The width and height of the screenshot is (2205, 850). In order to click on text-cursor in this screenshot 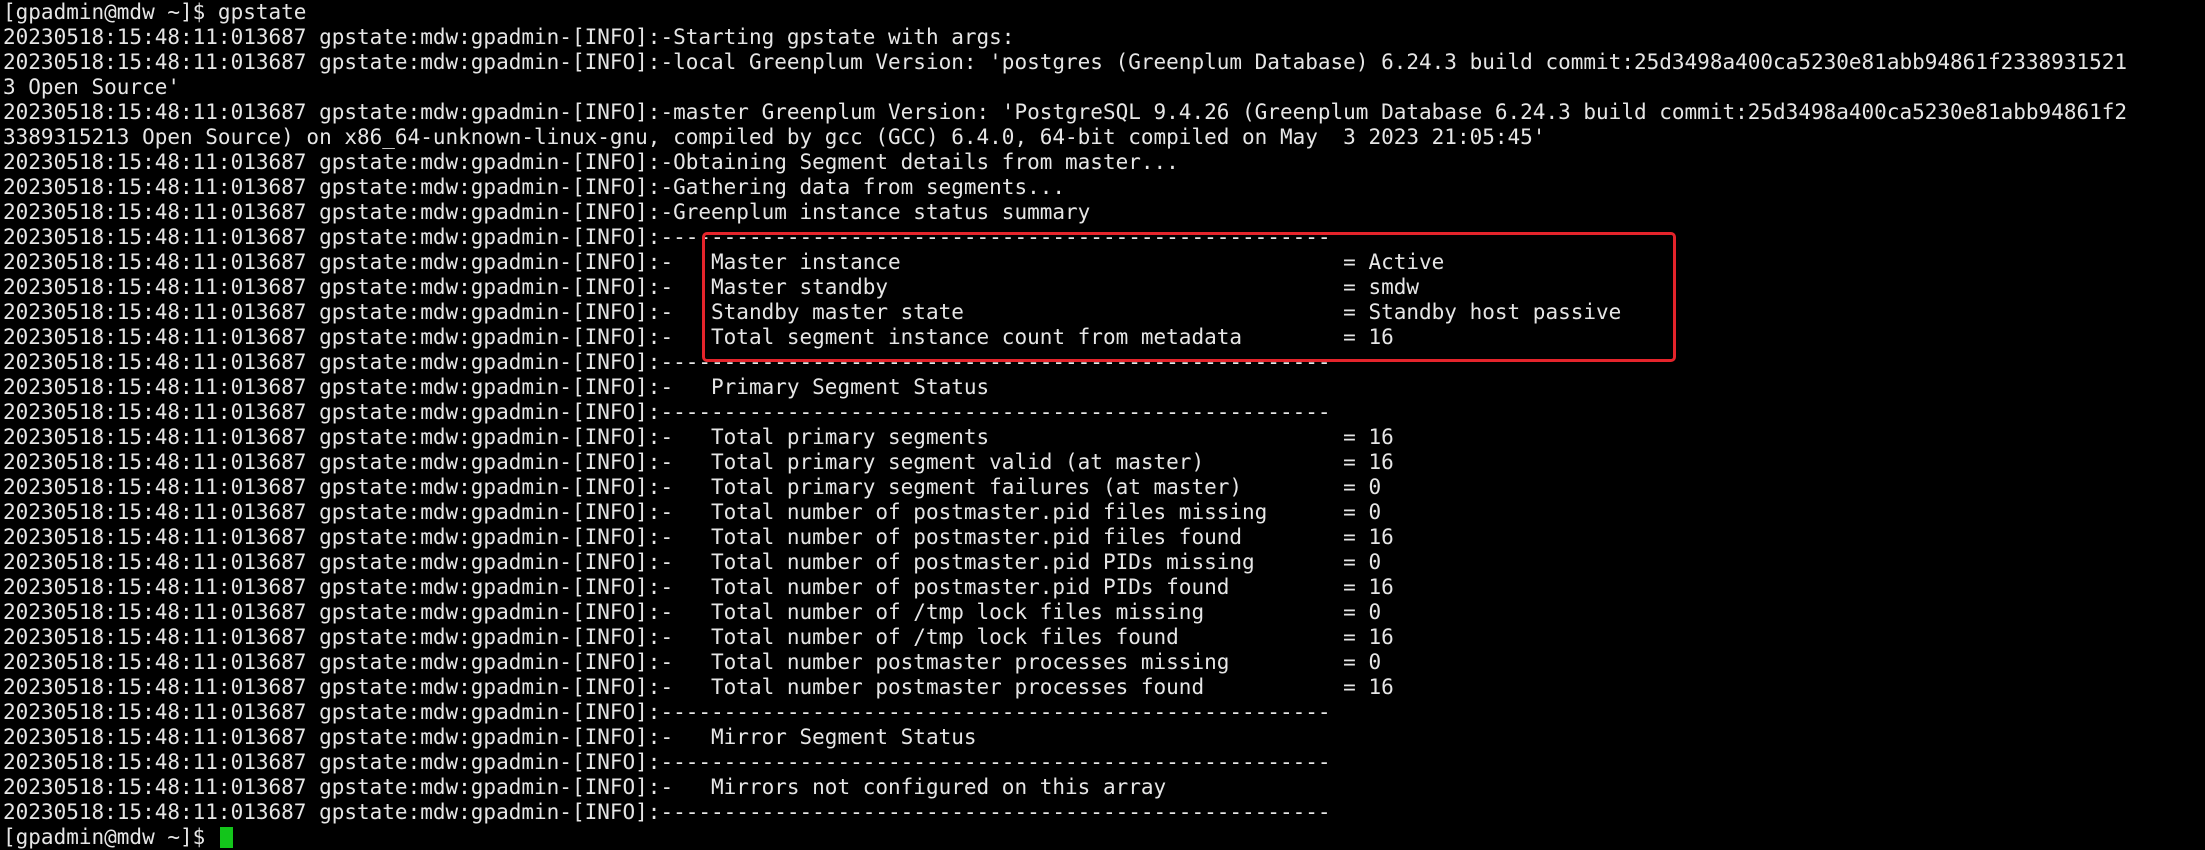, I will do `click(226, 837)`.